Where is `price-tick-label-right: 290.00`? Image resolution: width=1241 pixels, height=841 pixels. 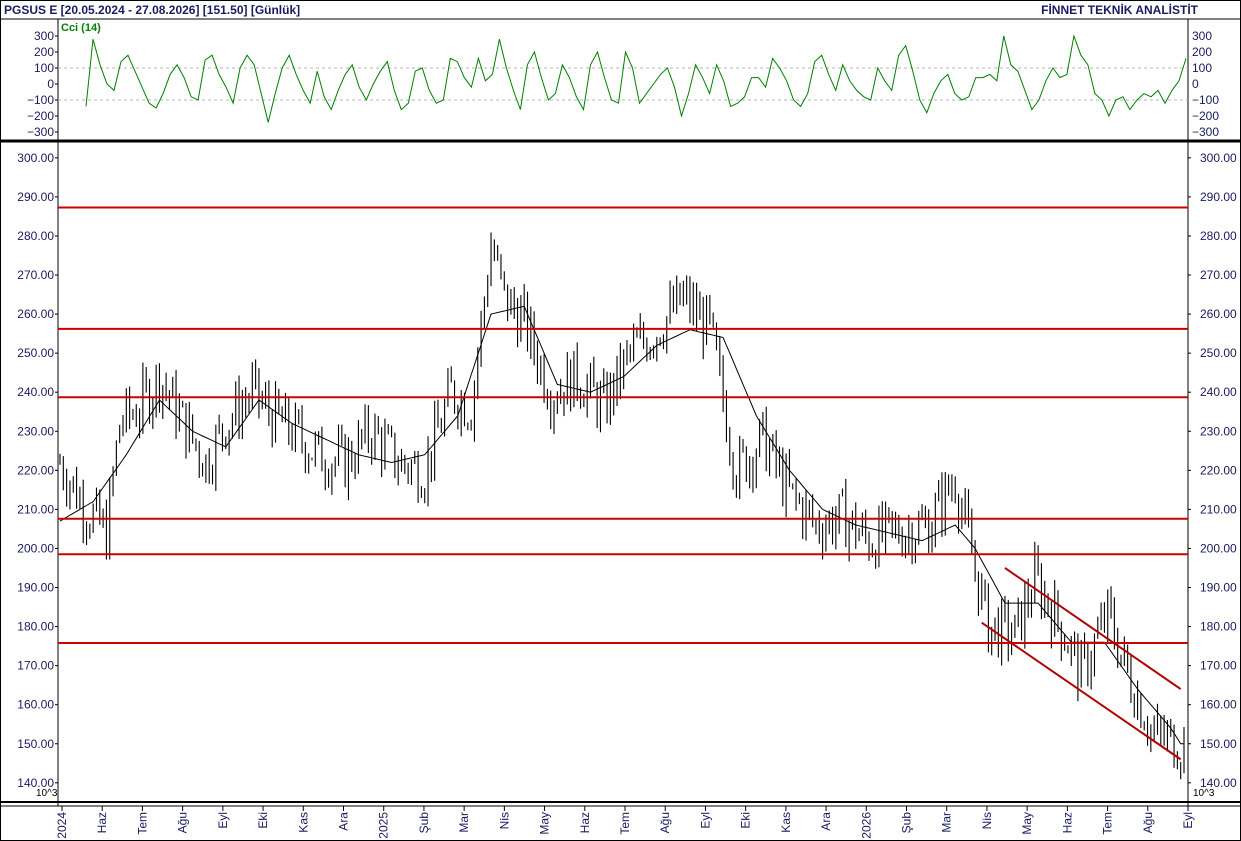
price-tick-label-right: 290.00 is located at coordinates (1218, 197).